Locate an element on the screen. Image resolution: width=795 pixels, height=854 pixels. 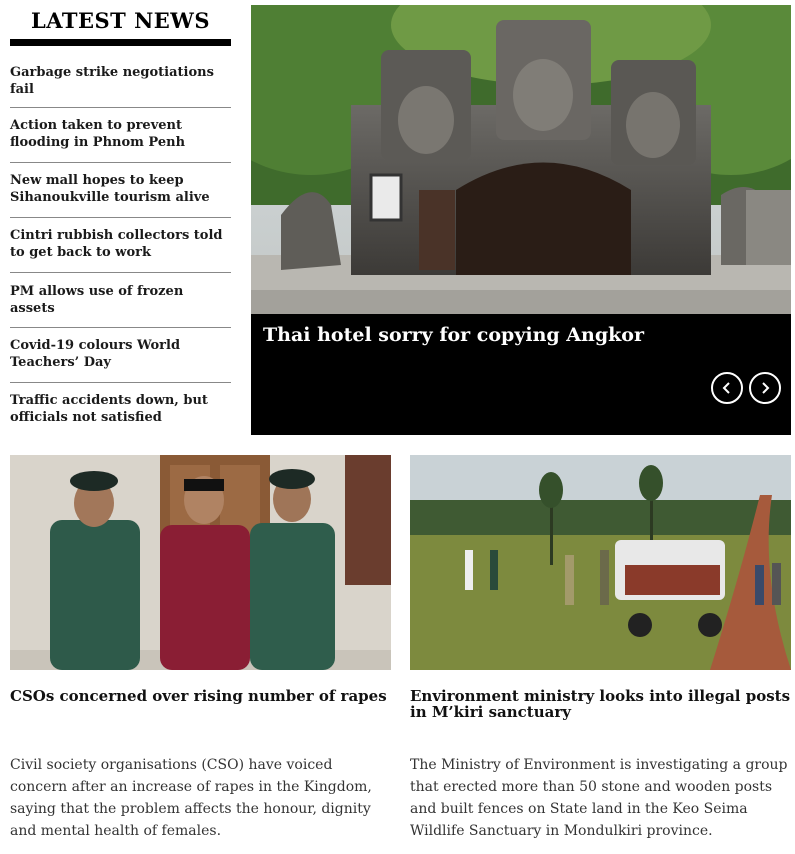
news-link-frozen-assets: PM allows use of frozen assets is located at coordinates (120, 300).